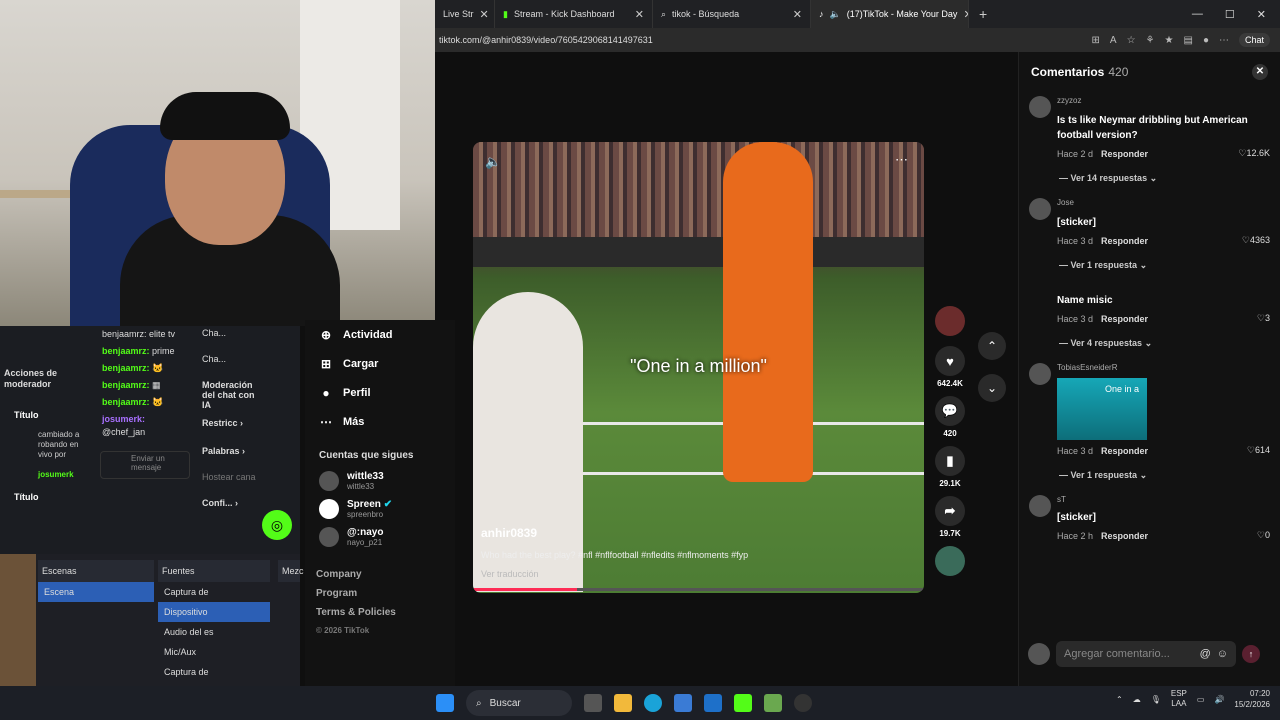 The image size is (1280, 720). What do you see at coordinates (445, 703) in the screenshot?
I see `windows-start-icon` at bounding box center [445, 703].